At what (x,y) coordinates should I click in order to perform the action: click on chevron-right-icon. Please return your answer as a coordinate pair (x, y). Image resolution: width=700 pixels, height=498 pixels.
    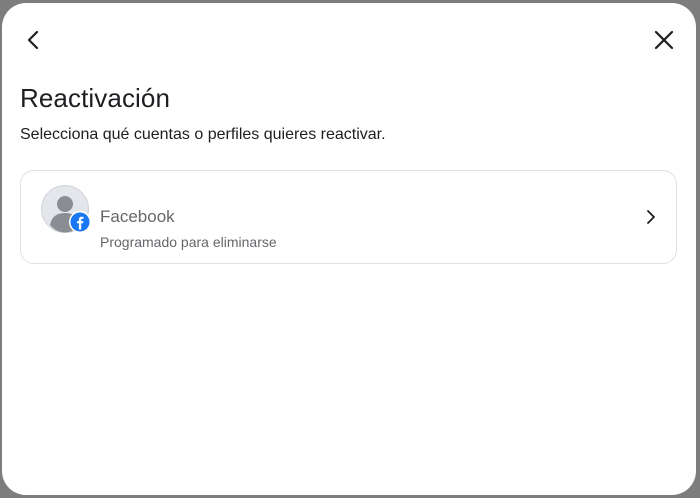
    Looking at the image, I should click on (651, 217).